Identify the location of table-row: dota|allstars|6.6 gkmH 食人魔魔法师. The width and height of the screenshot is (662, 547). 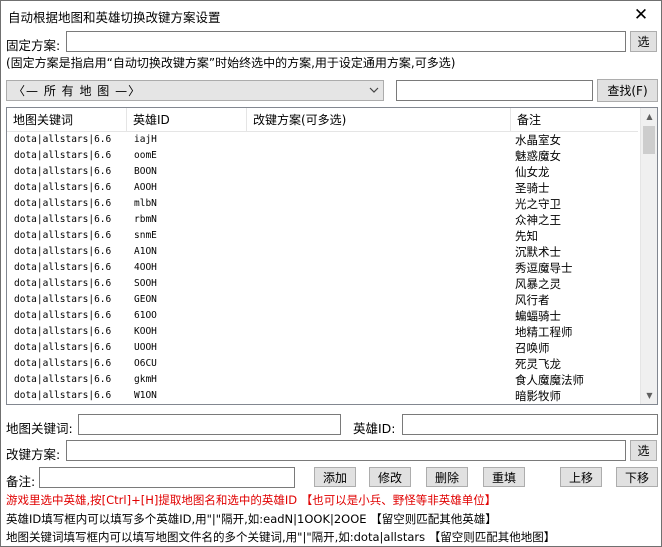
(322, 380).